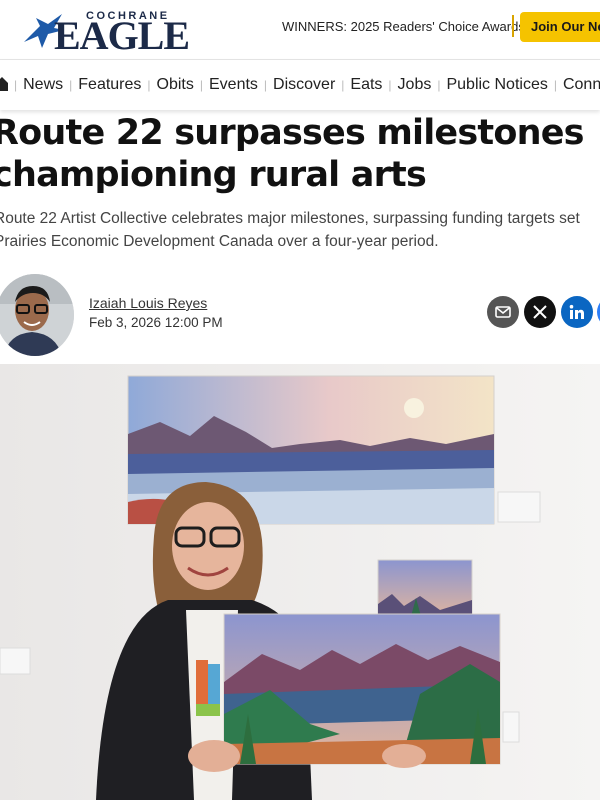 This screenshot has height=800, width=600. What do you see at coordinates (156, 322) in the screenshot?
I see `publish-date: Feb 3, 2026 12:00 PM` at bounding box center [156, 322].